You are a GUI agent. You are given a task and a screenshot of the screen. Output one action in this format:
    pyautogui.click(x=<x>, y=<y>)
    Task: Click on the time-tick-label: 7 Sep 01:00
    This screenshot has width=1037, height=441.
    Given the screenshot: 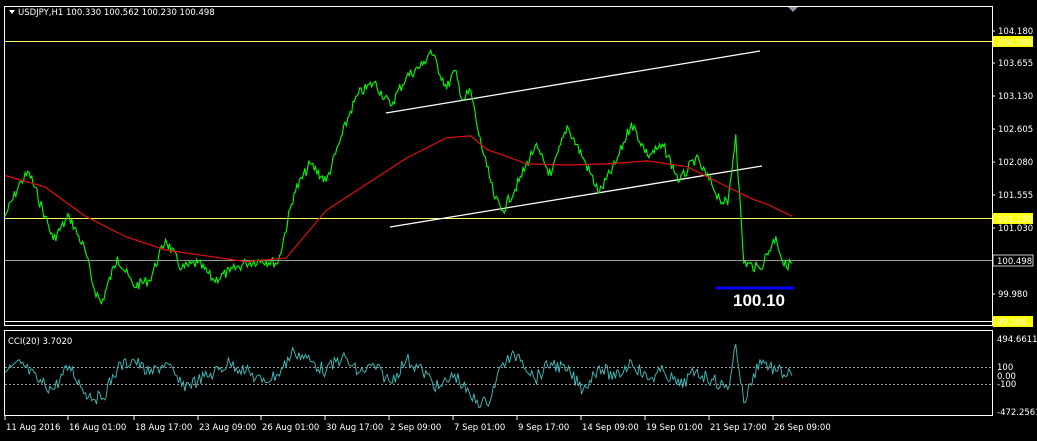 What is the action you would take?
    pyautogui.click(x=479, y=428)
    